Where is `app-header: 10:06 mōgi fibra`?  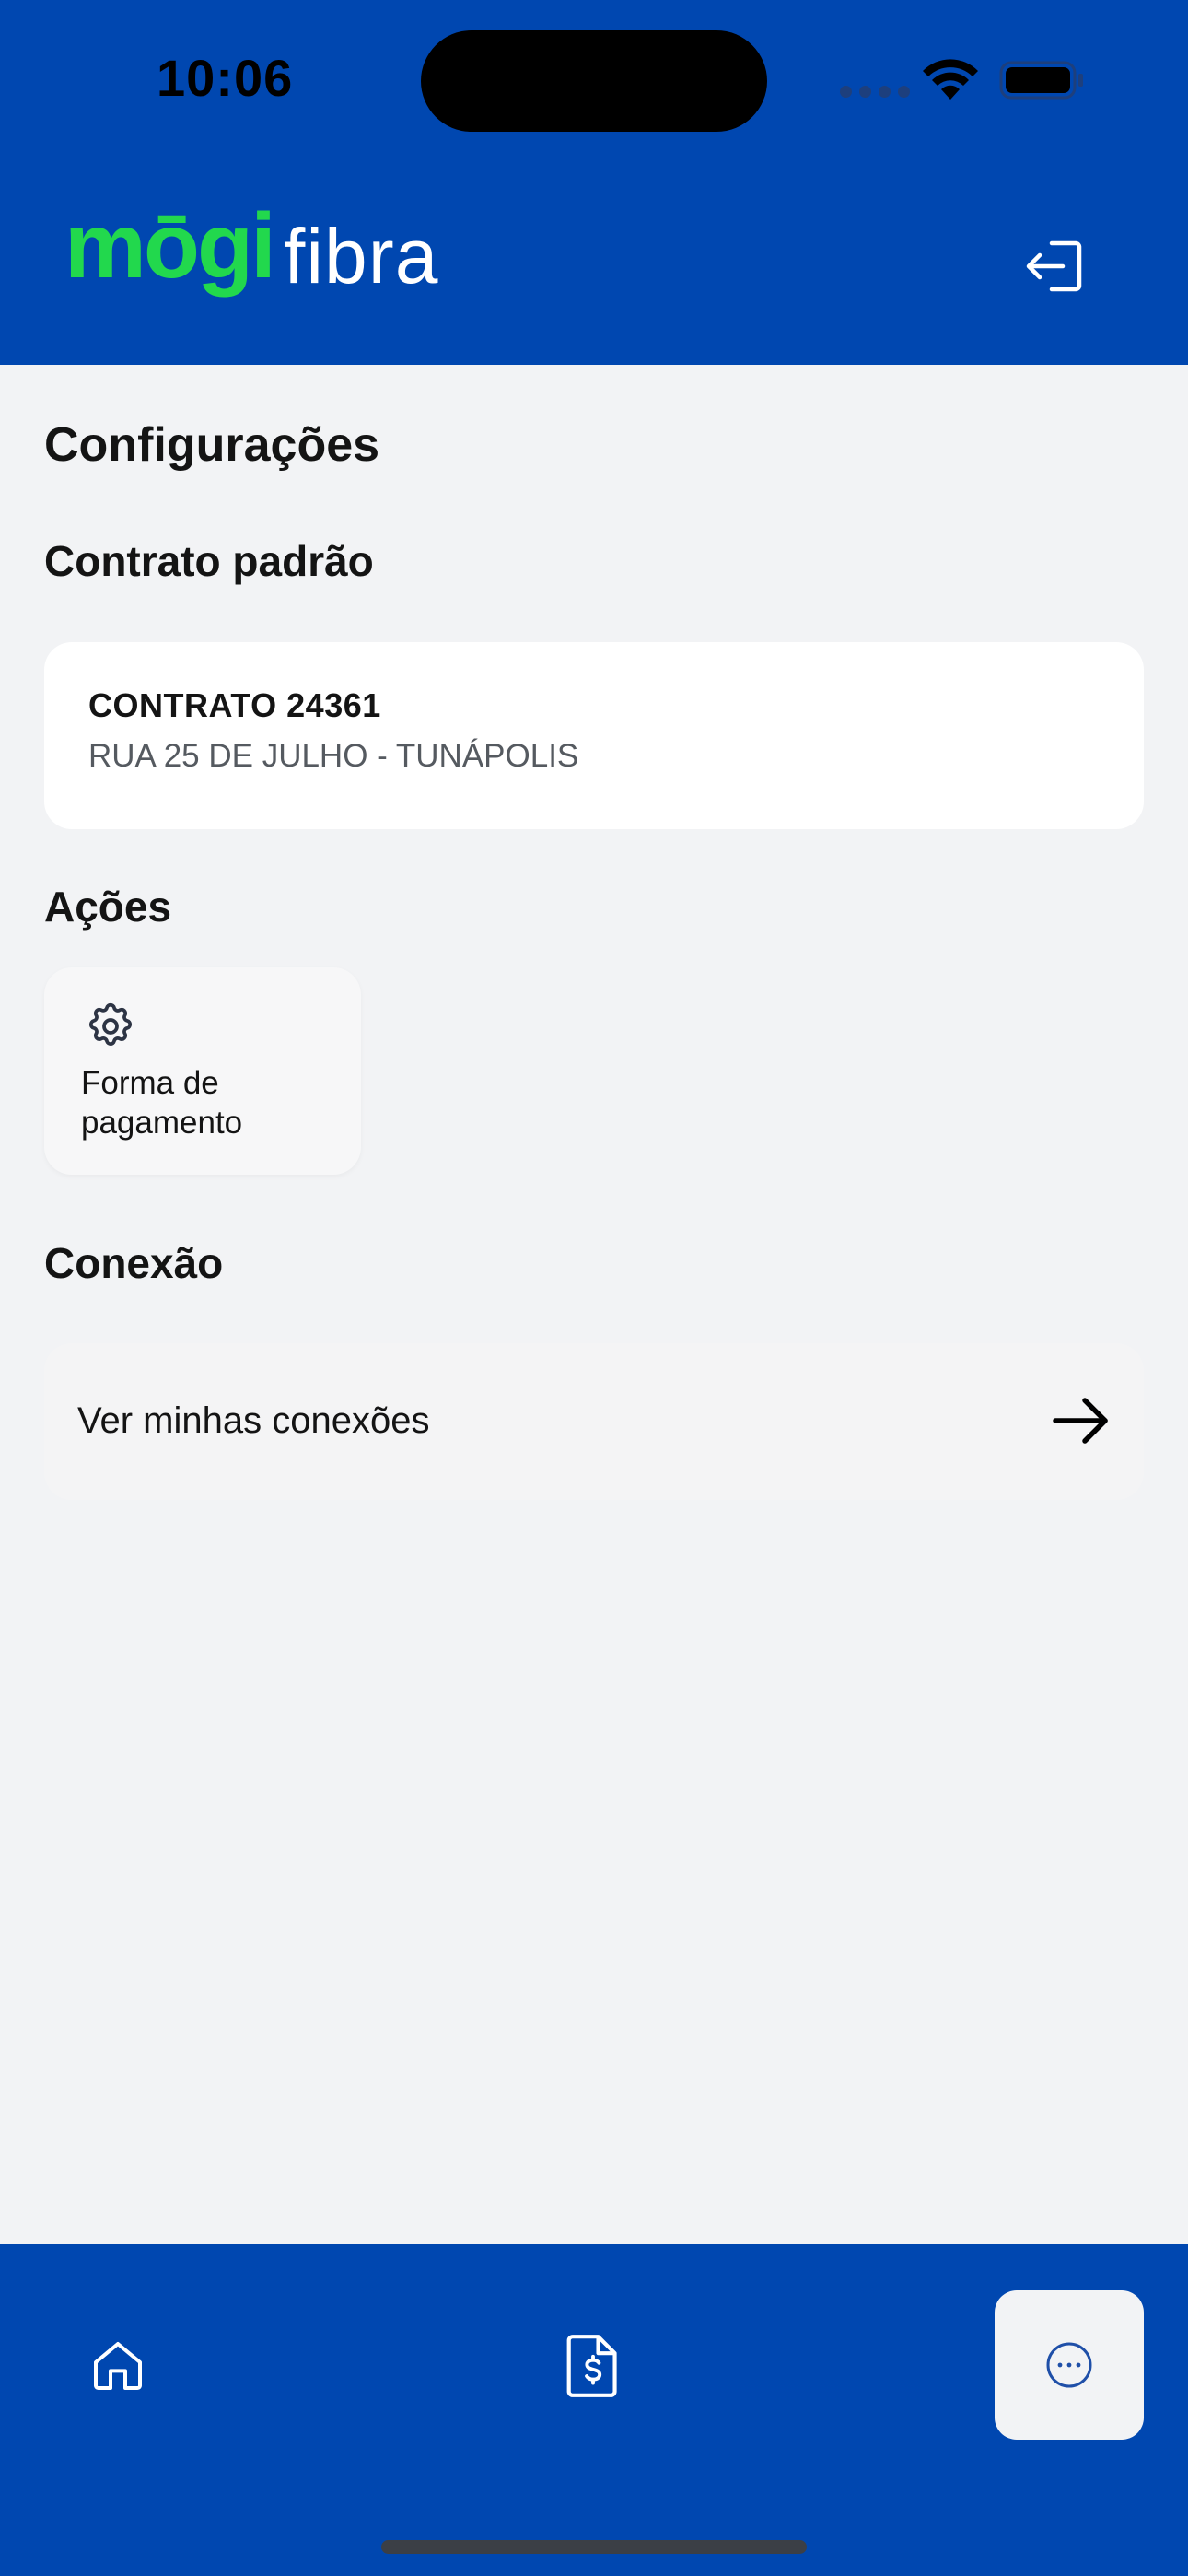
app-header: 10:06 mōgi fibra is located at coordinates (594, 182).